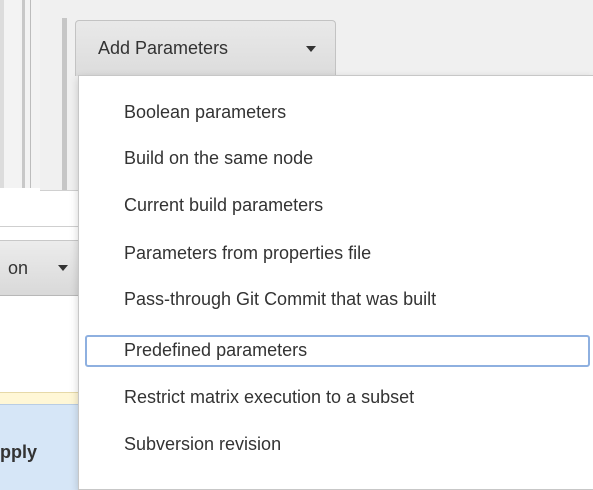 The width and height of the screenshot is (593, 490). I want to click on menu-item-pass-through-git-commit: Pass-through Git Commit that was built, so click(337, 300).